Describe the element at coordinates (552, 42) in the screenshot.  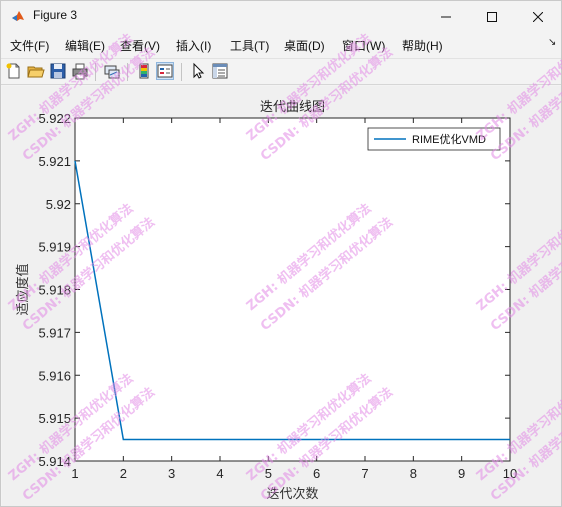
I see `menu-overflow-icon: ↘` at that location.